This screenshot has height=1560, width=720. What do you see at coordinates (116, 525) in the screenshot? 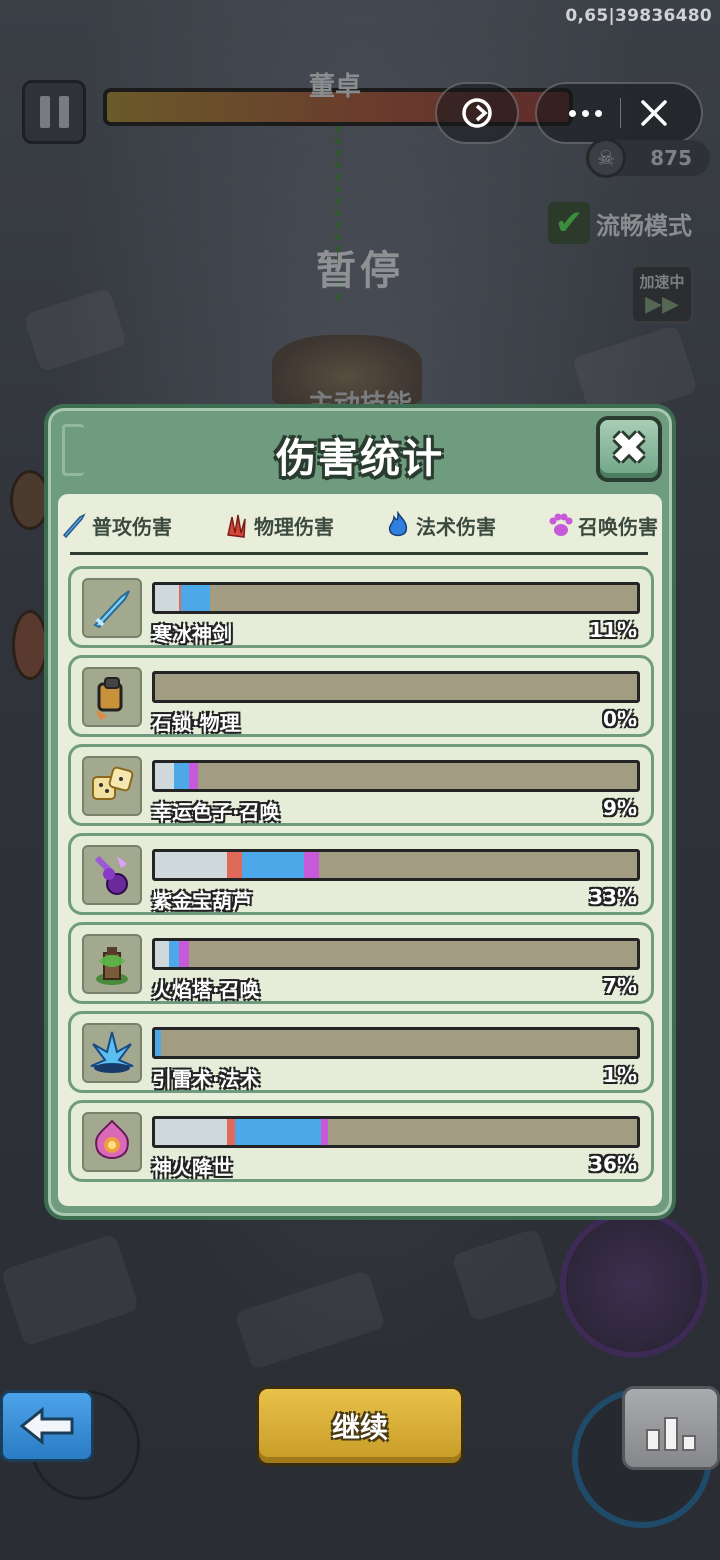
I see `legend-item-normal: 普攻伤害` at bounding box center [116, 525].